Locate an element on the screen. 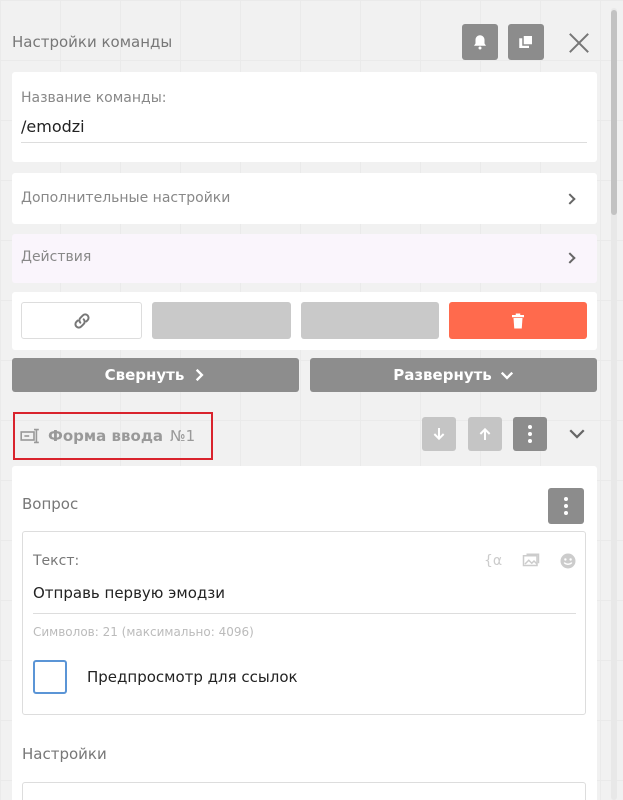  link-preview-label: Предпросмотр для ссылок is located at coordinates (192, 677).